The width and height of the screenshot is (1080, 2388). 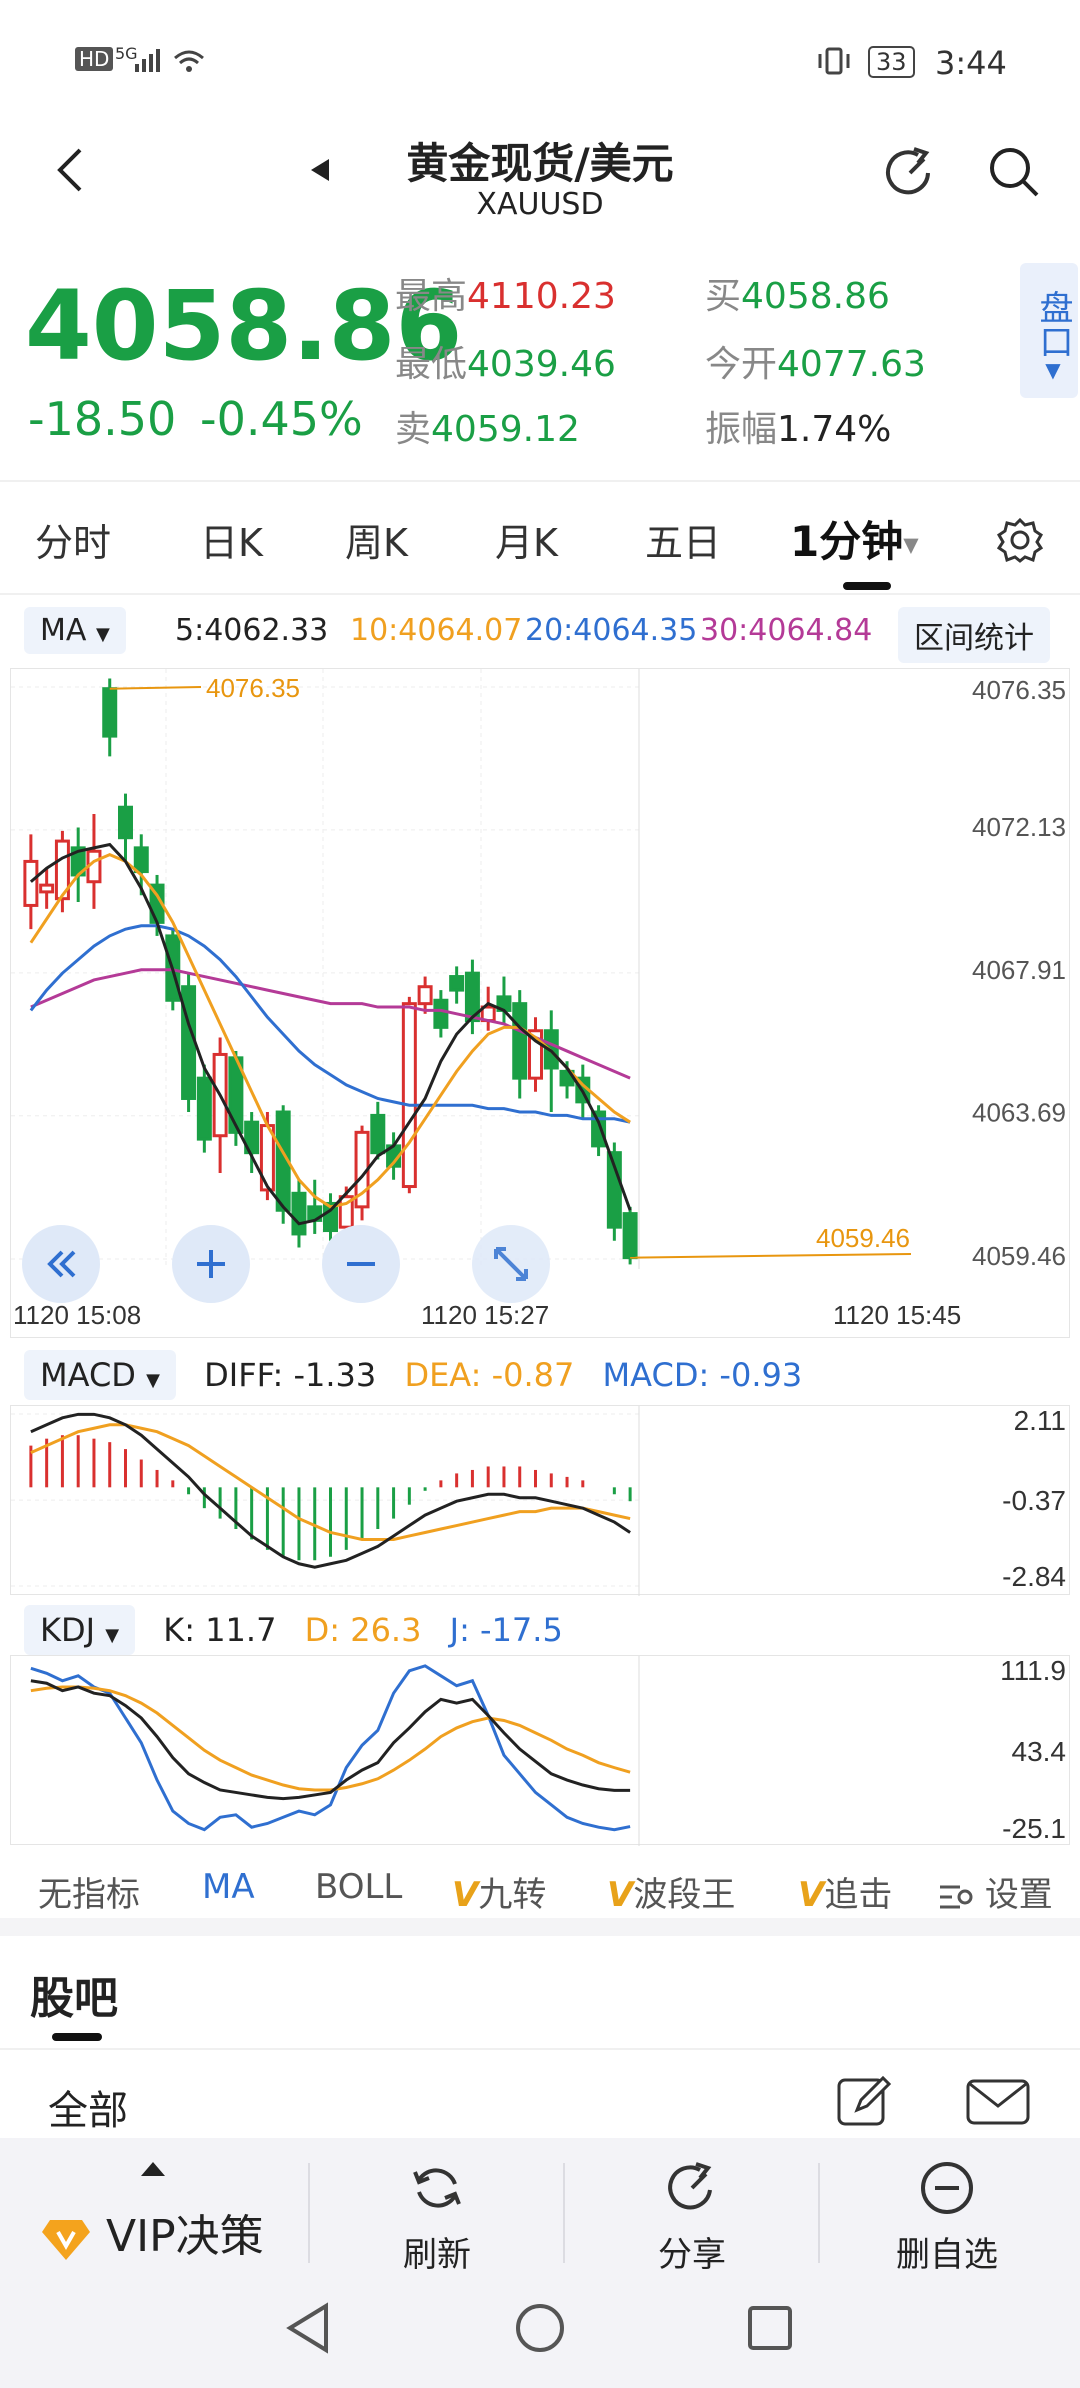 What do you see at coordinates (683, 539) in the screenshot?
I see `tab-five-day: 五日` at bounding box center [683, 539].